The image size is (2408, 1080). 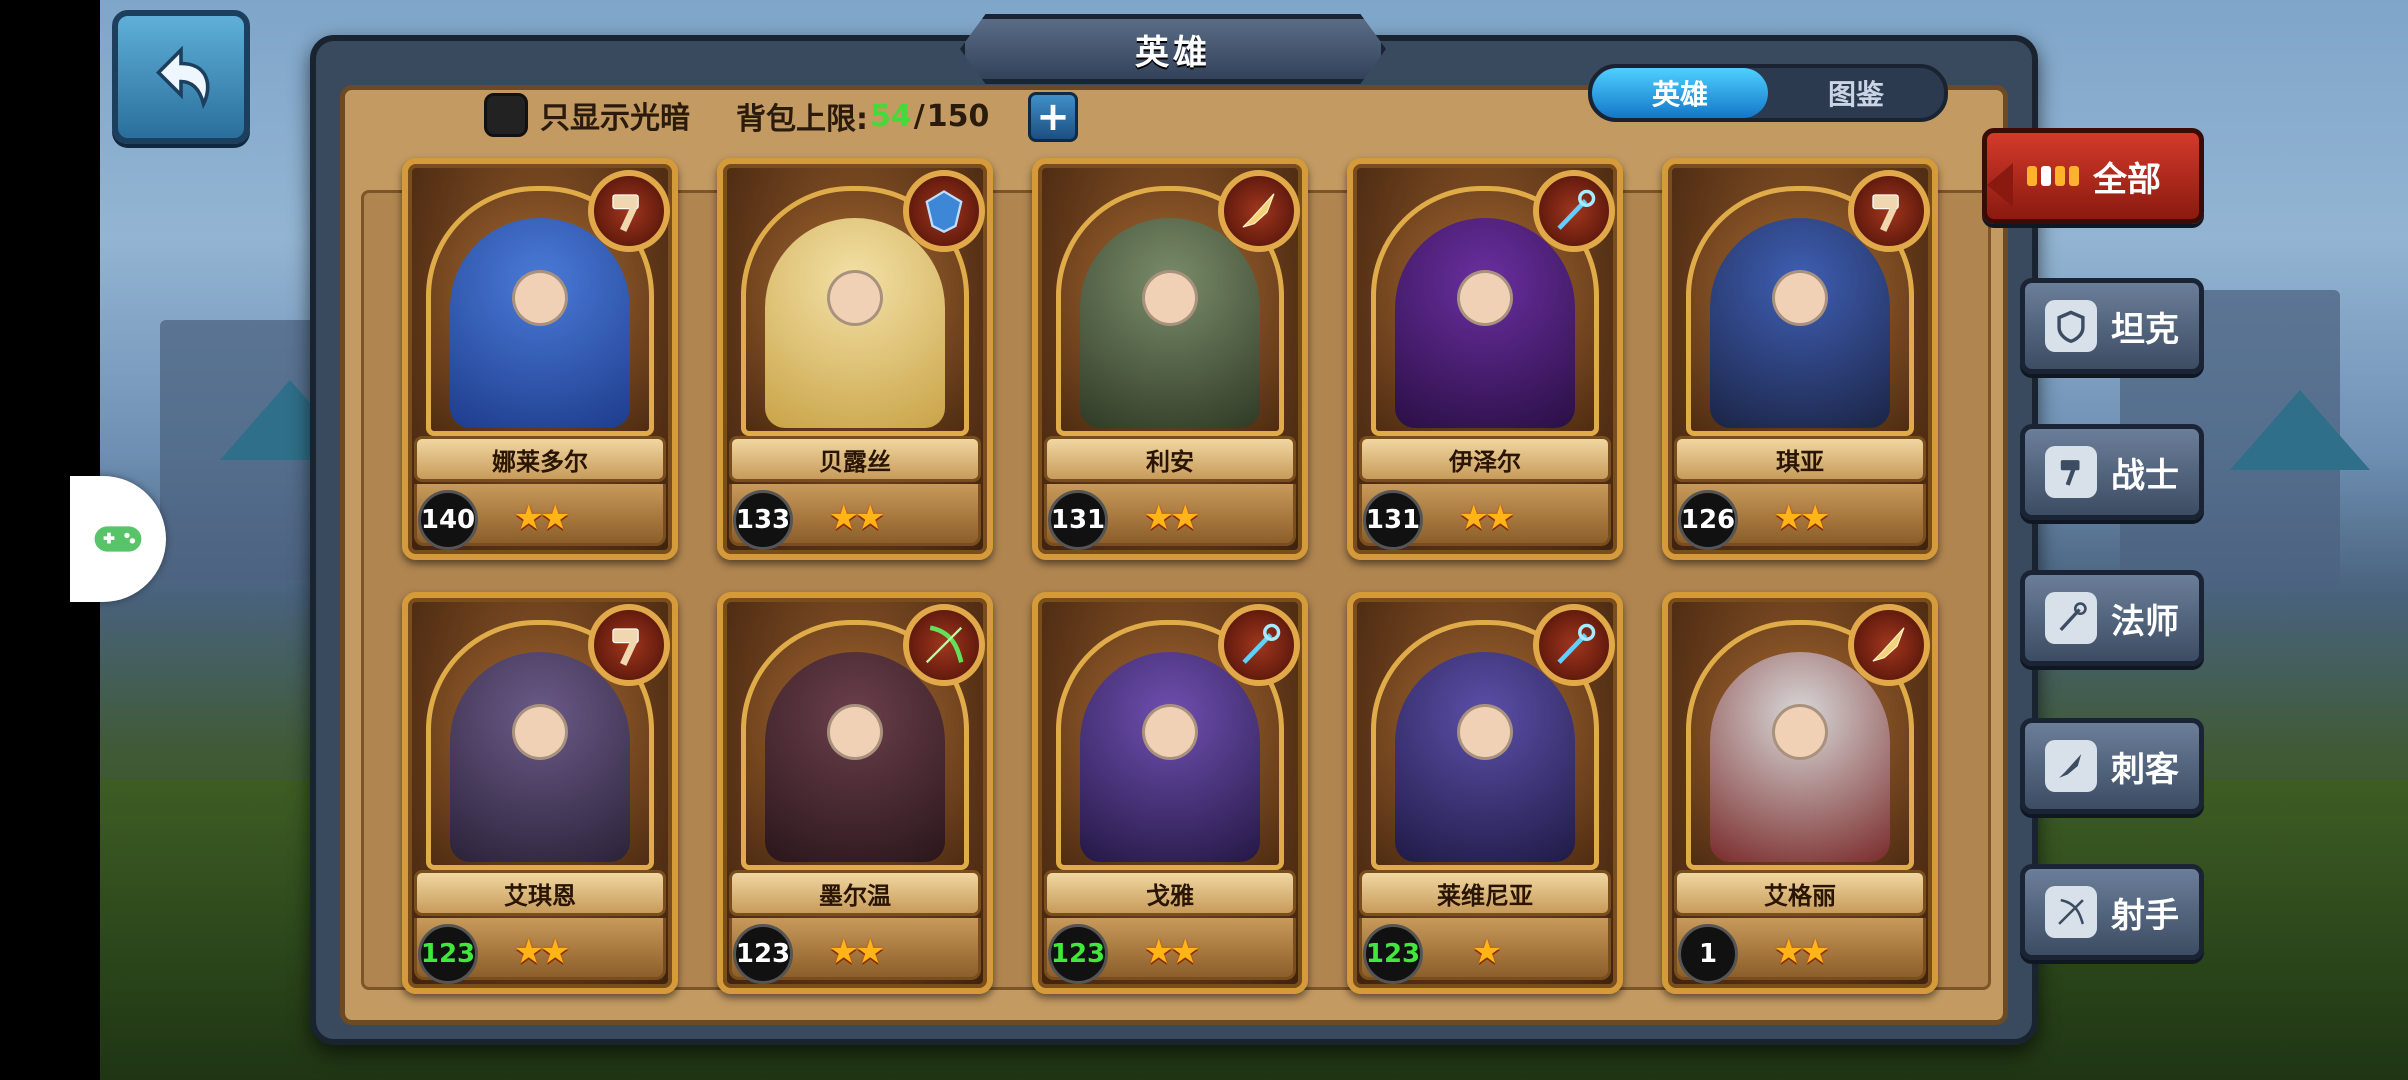 What do you see at coordinates (1800, 893) in the screenshot?
I see `hero-name: 艾格丽` at bounding box center [1800, 893].